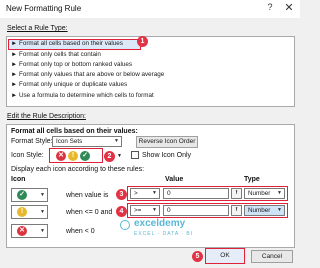 The width and height of the screenshot is (320, 268). What do you see at coordinates (89, 212) in the screenshot?
I see `row2-condition: when <= 0 and` at bounding box center [89, 212].